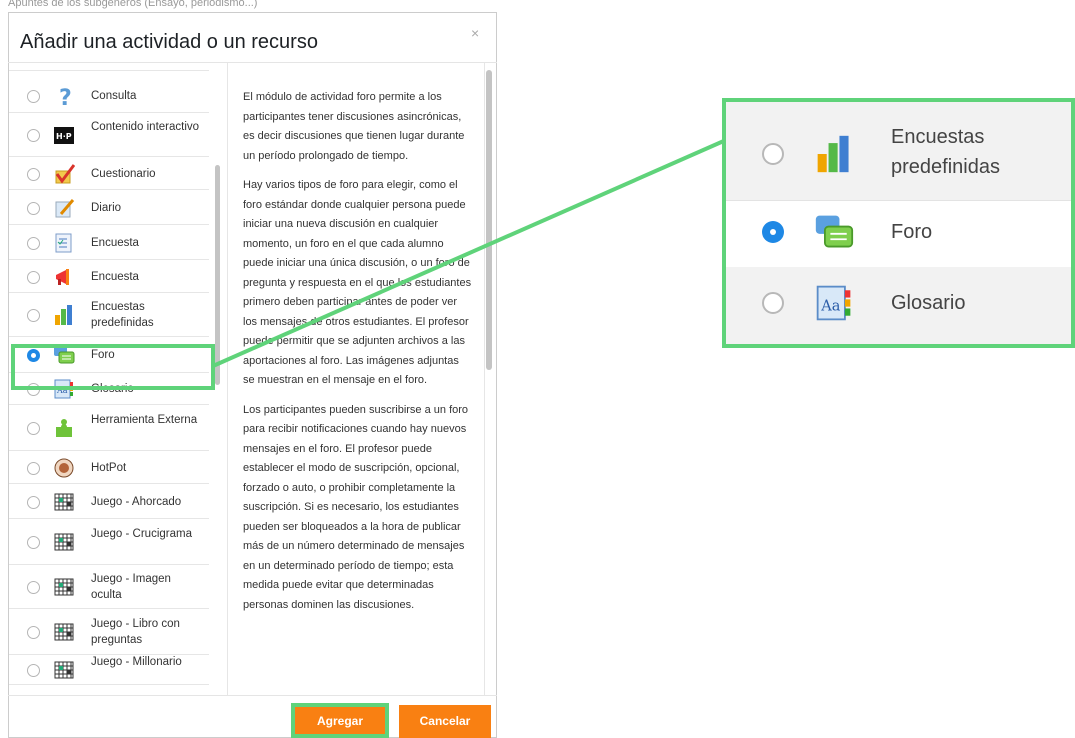 The image size is (1075, 738). I want to click on list-item-label: Diario, so click(106, 207).